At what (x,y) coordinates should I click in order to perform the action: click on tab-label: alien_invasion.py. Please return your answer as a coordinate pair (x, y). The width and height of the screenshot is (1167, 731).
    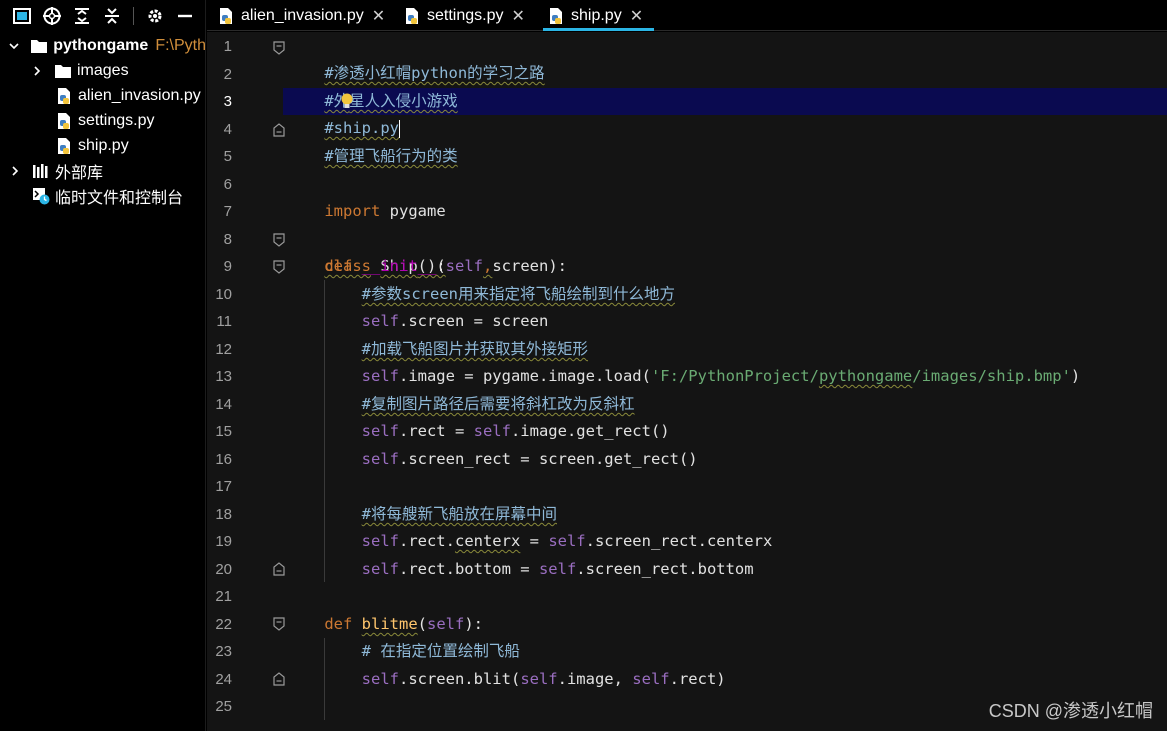
    Looking at the image, I should click on (302, 15).